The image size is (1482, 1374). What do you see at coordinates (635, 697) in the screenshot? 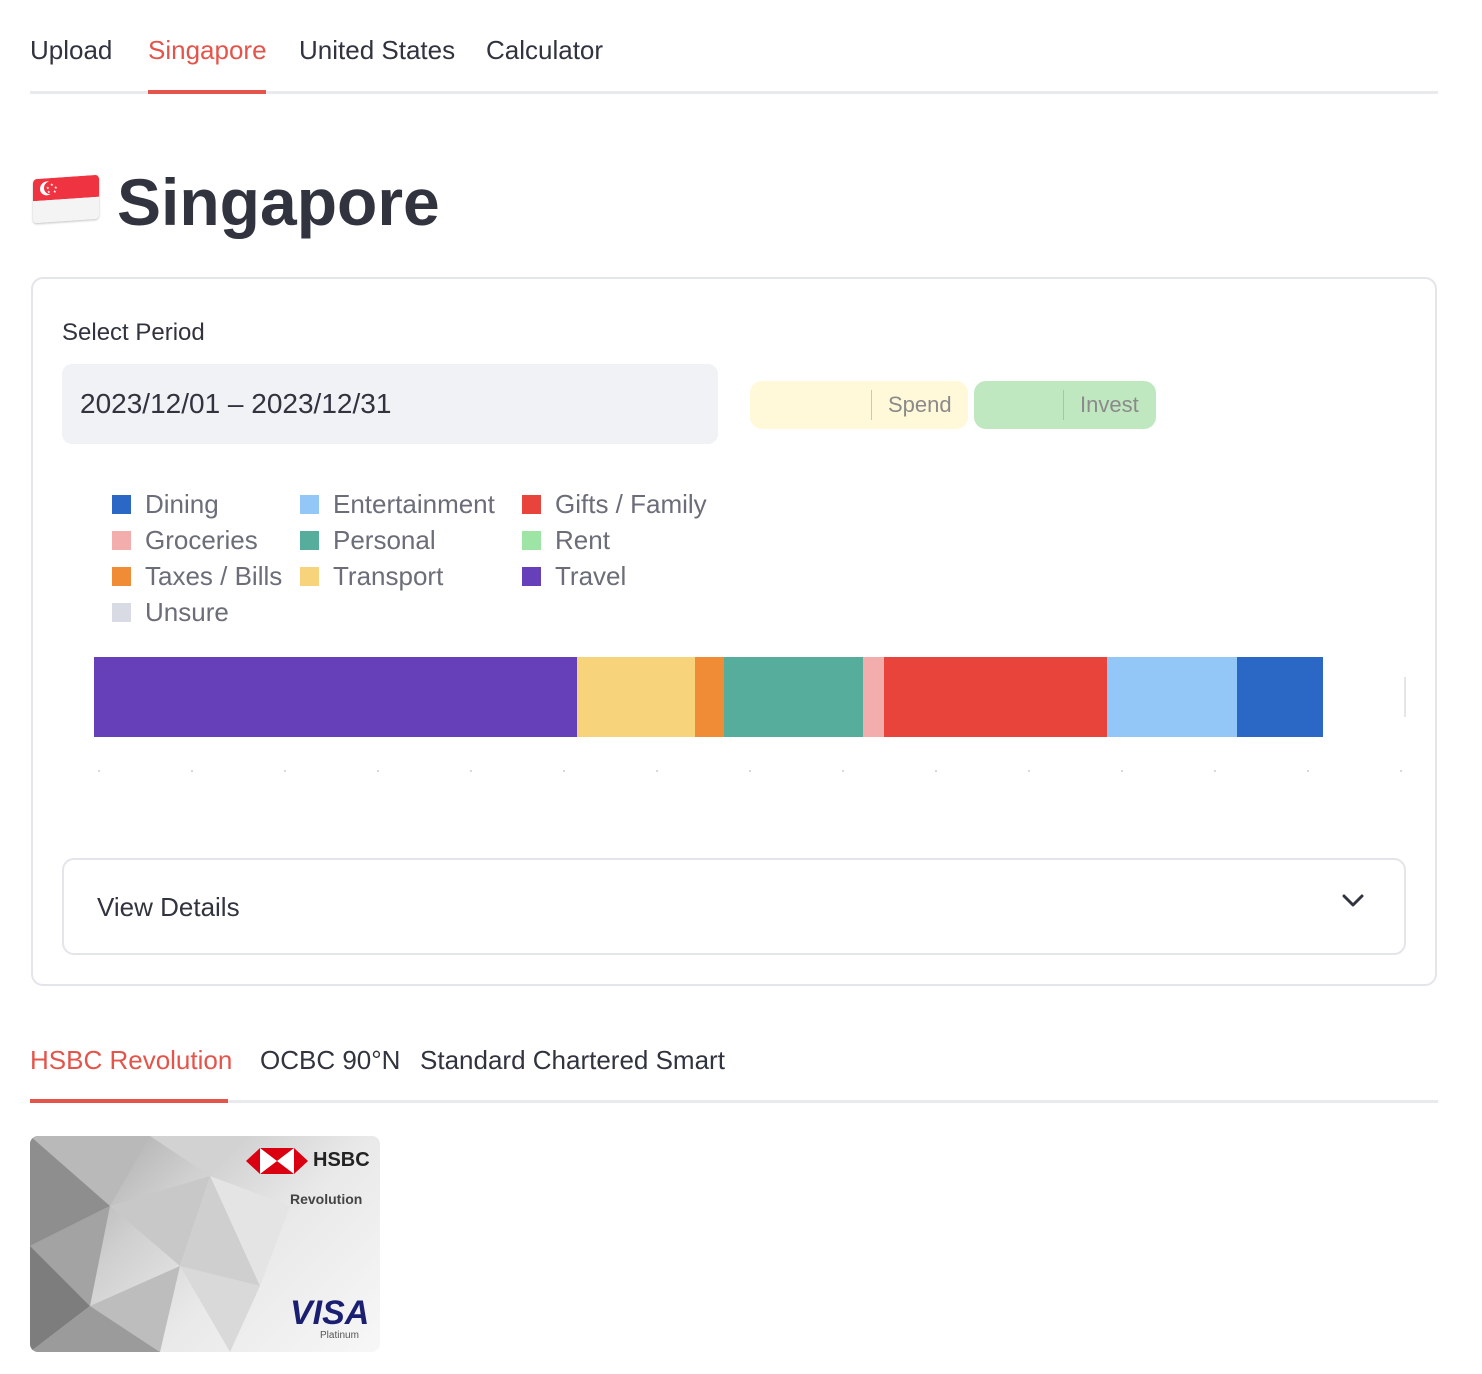
I see `bar-segment-transport` at bounding box center [635, 697].